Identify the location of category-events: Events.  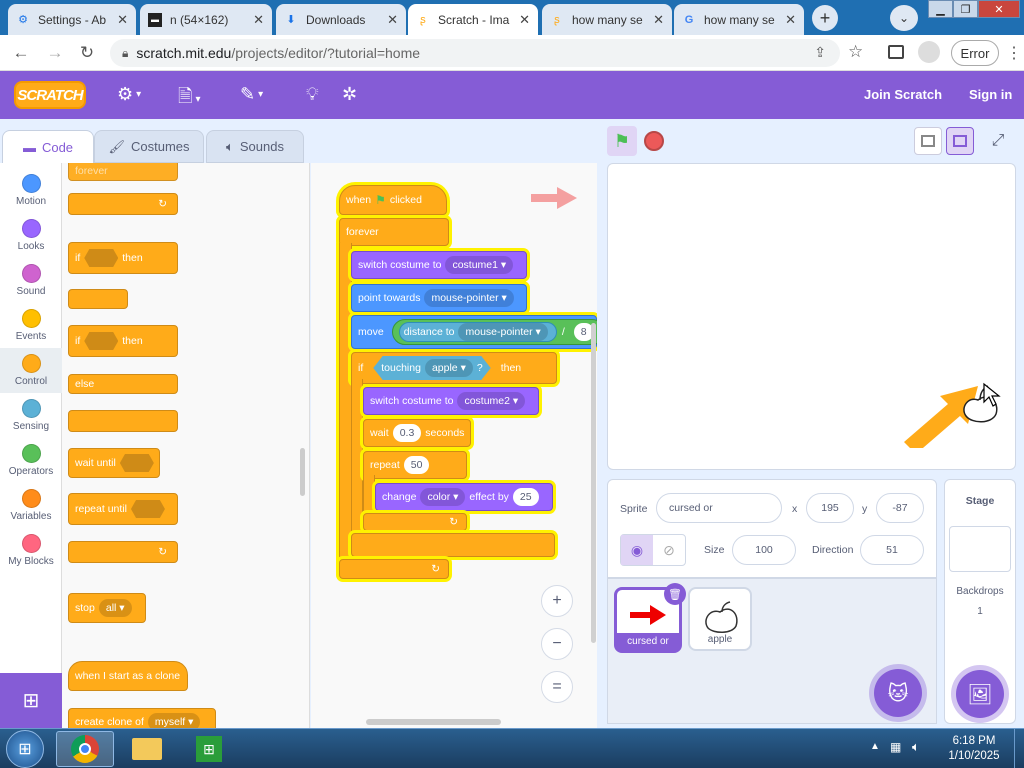
(31, 325).